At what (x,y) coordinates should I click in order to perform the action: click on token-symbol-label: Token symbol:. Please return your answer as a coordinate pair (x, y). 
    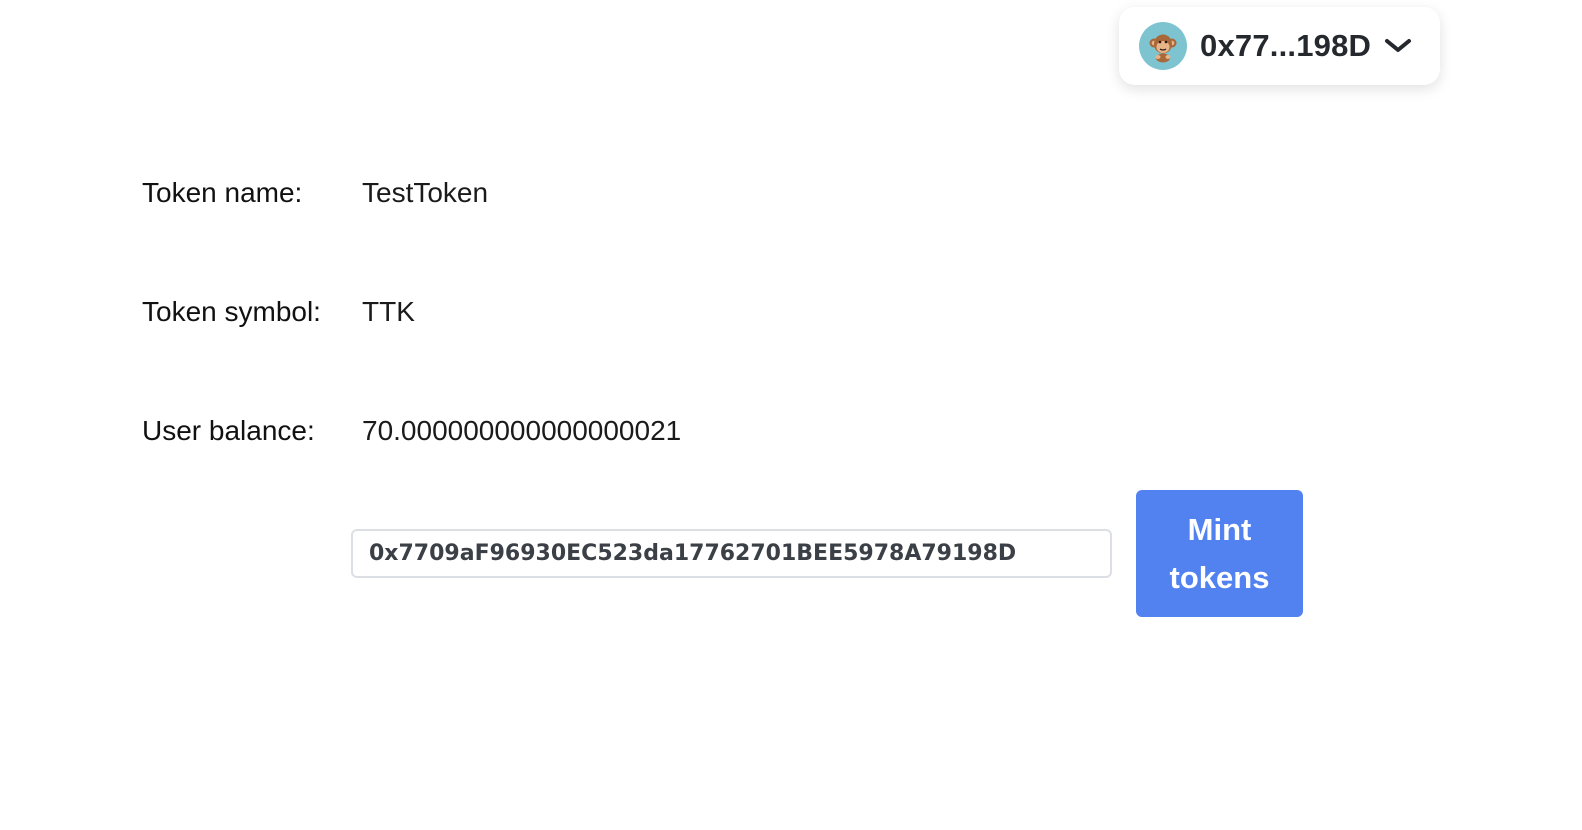
    Looking at the image, I should click on (231, 311).